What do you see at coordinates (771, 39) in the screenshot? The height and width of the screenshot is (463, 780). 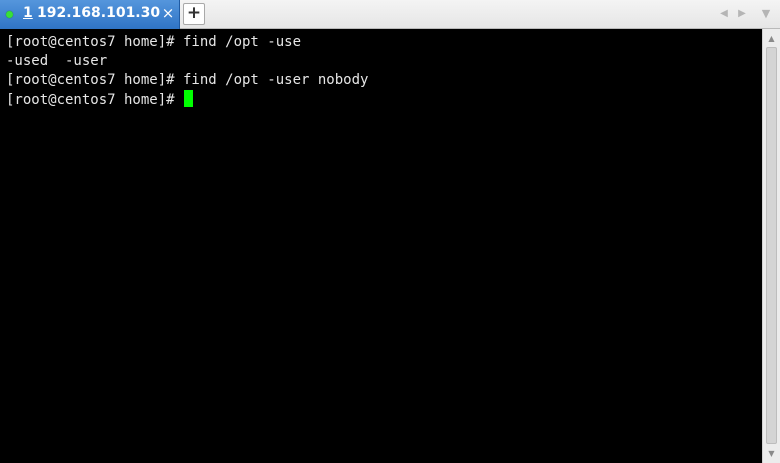 I see `scroll-up-arrow-icon: ▲` at bounding box center [771, 39].